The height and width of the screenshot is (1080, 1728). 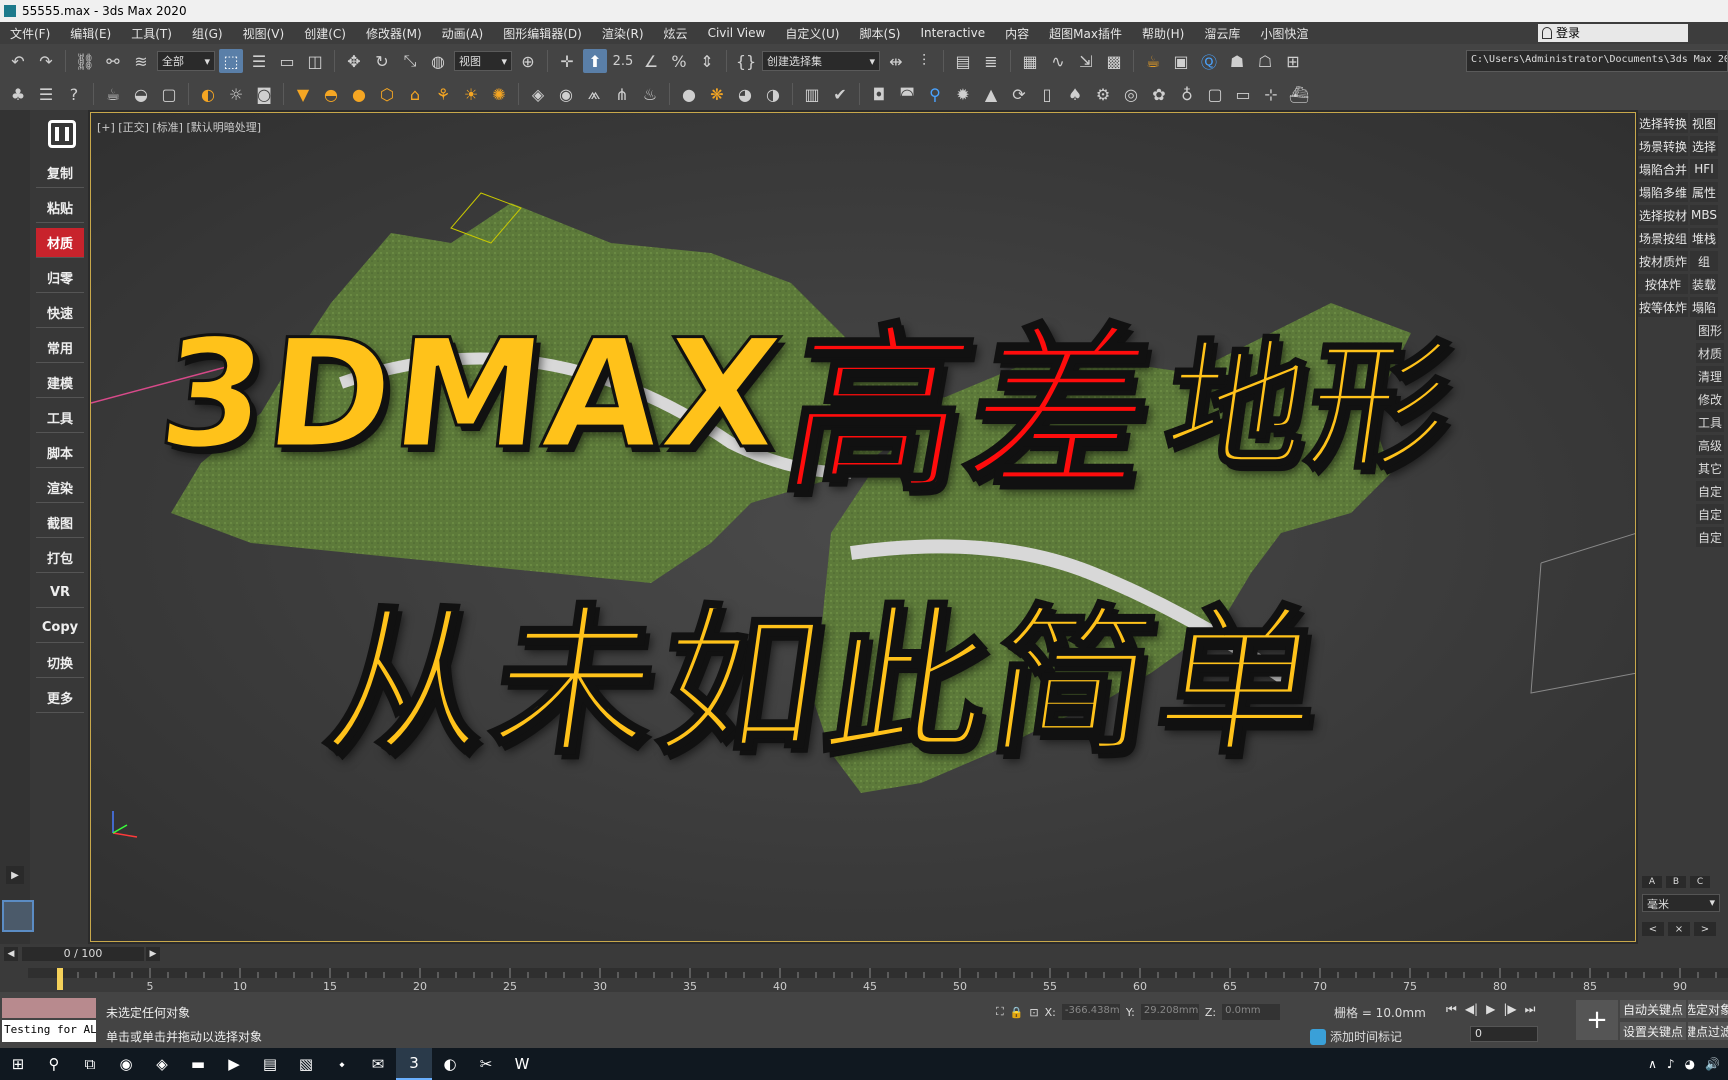 I want to click on rp-select-convert: 选择转换, so click(x=1663, y=123).